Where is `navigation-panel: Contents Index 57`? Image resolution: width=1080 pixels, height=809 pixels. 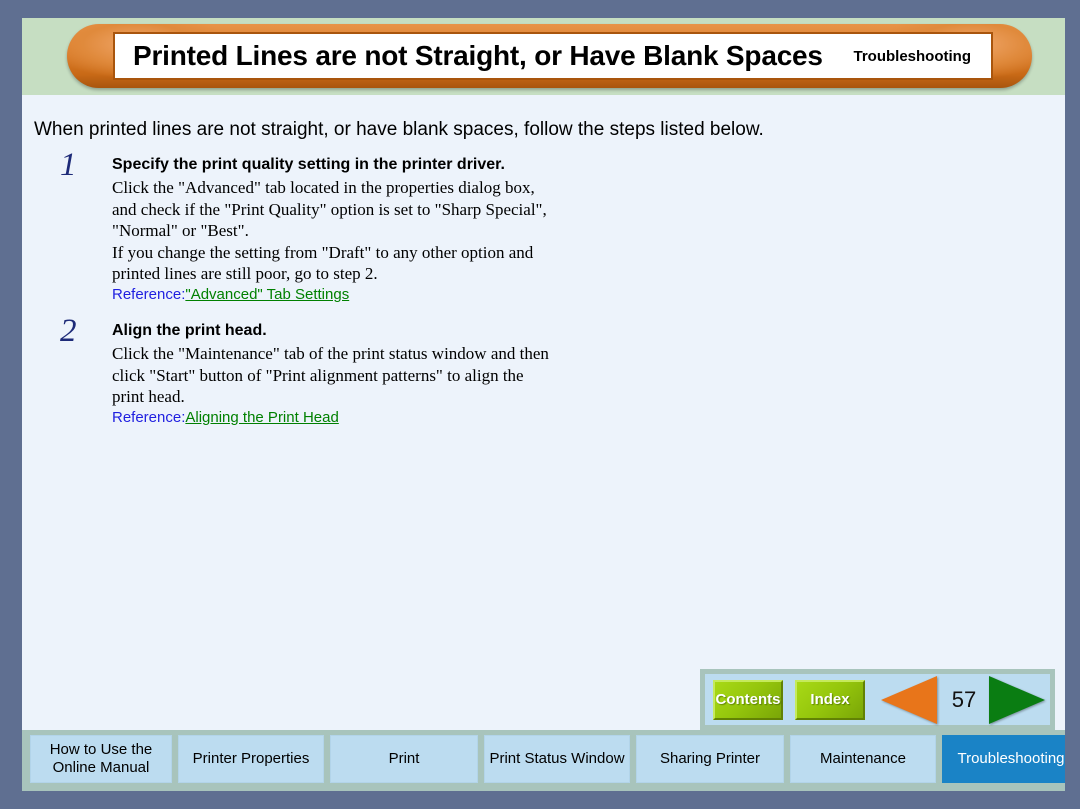 navigation-panel: Contents Index 57 is located at coordinates (877, 699).